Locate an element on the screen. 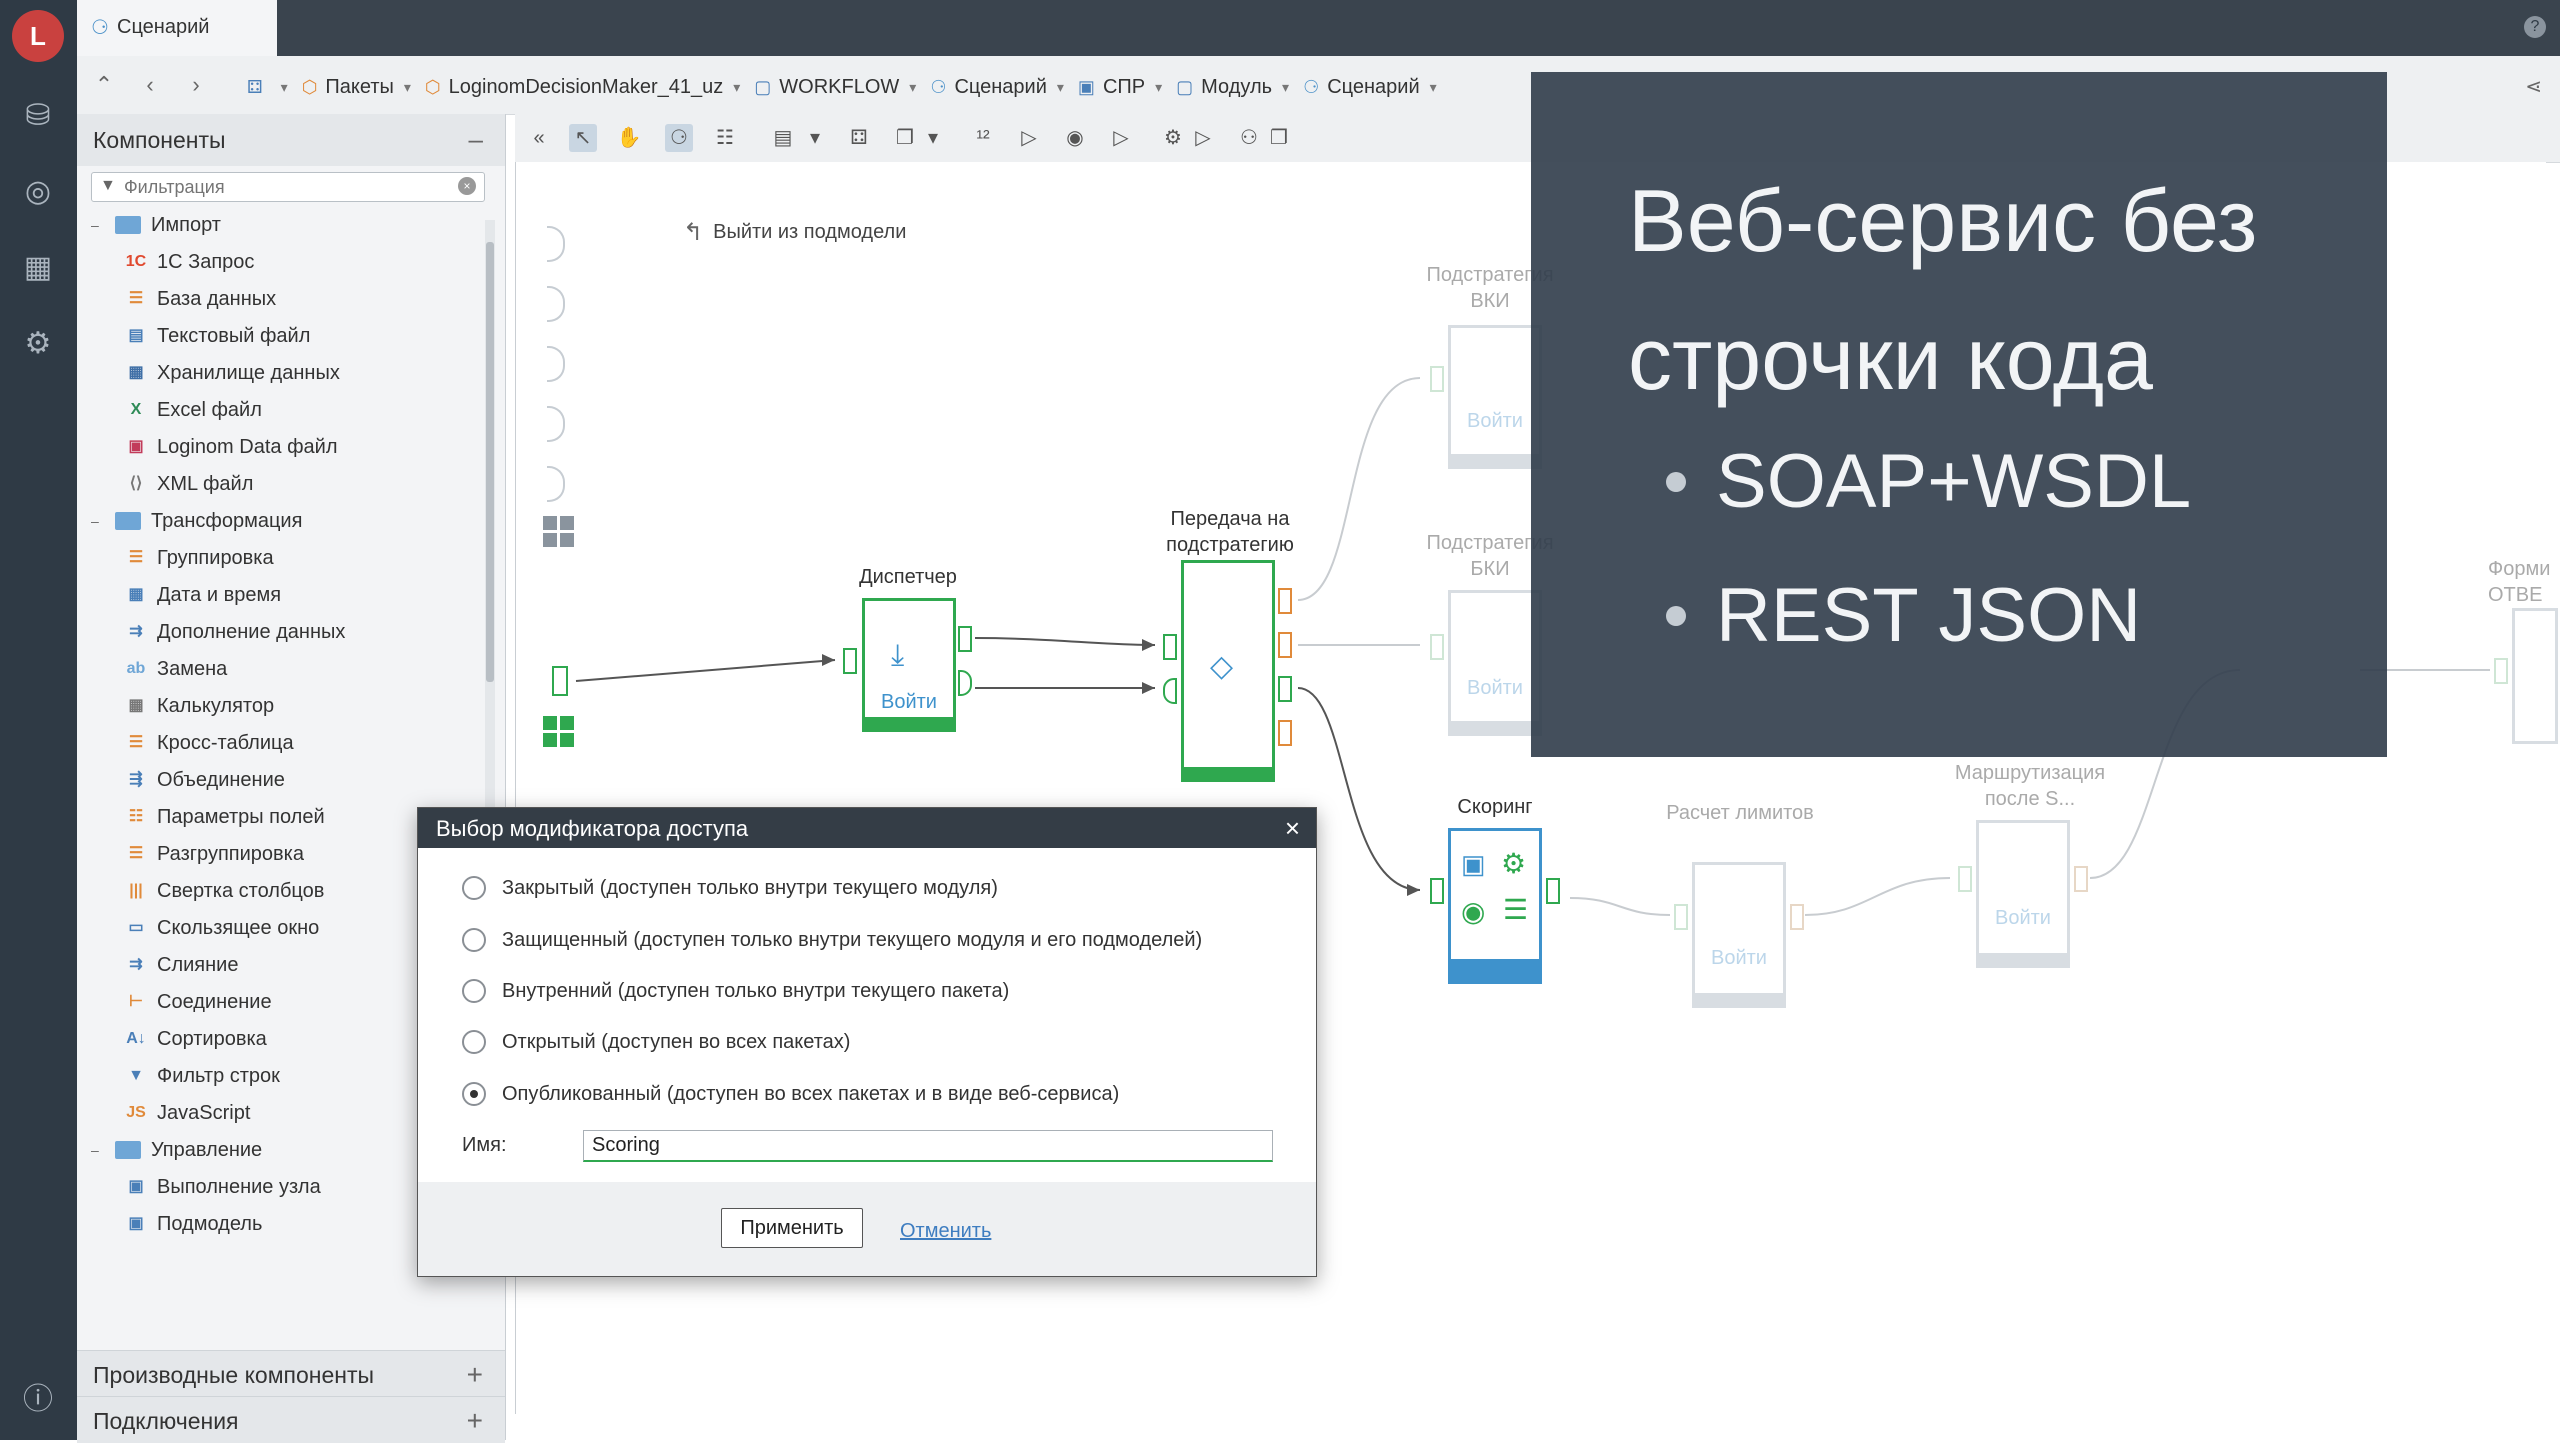 The width and height of the screenshot is (2560, 1443). user-settings-icon: ⚙ is located at coordinates (38, 344).